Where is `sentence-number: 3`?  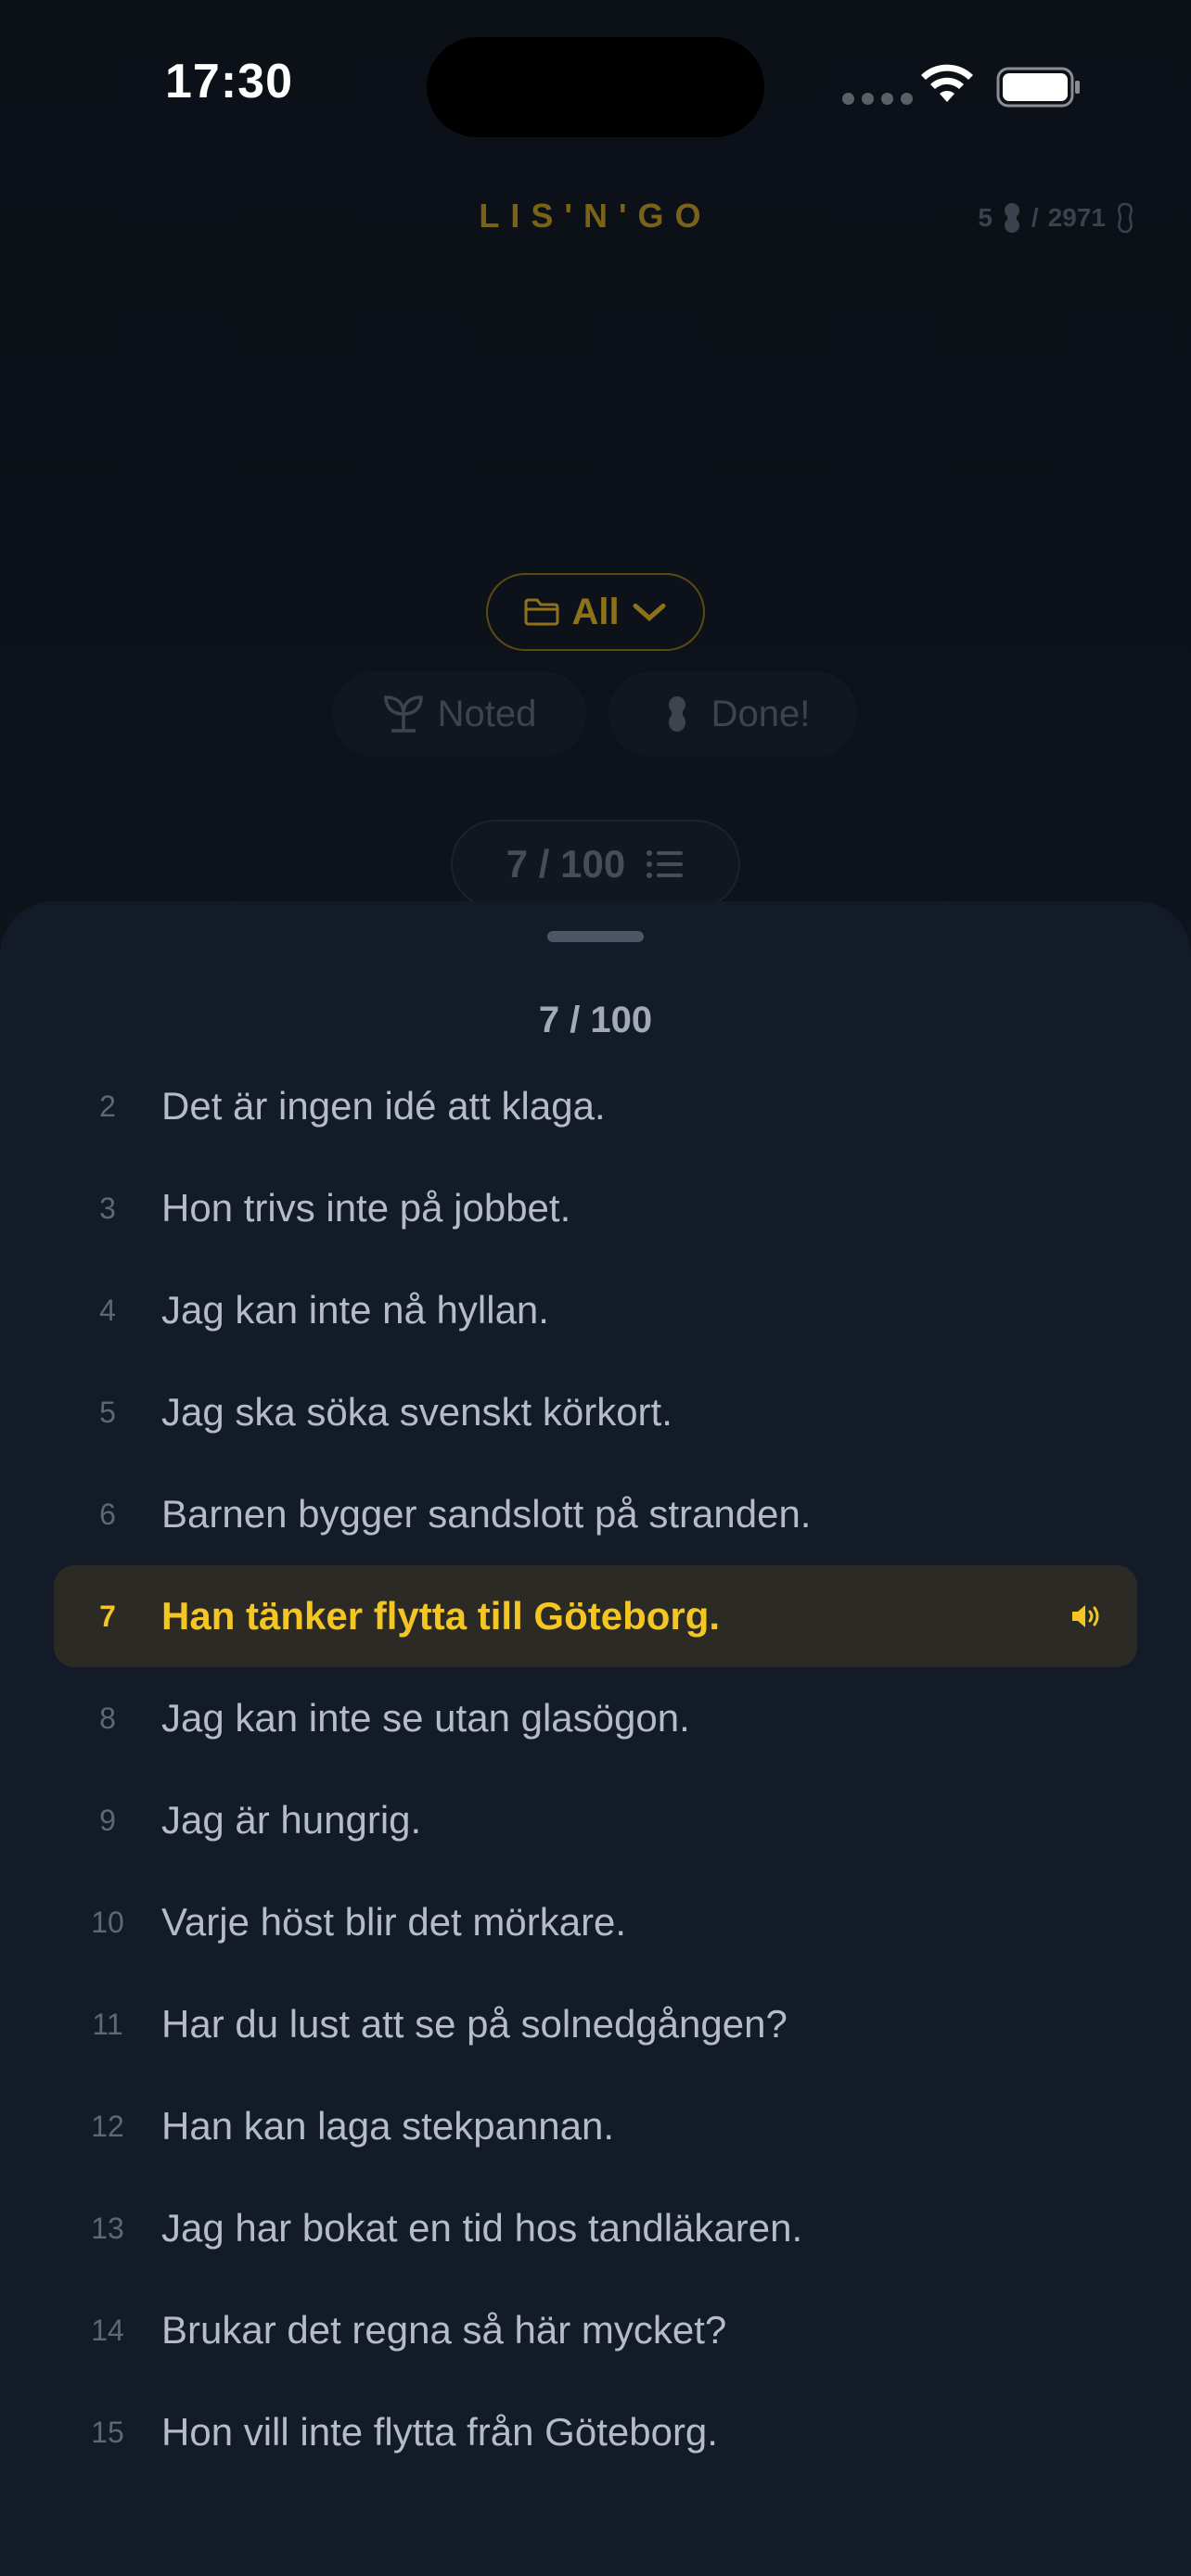 sentence-number: 3 is located at coordinates (108, 1208).